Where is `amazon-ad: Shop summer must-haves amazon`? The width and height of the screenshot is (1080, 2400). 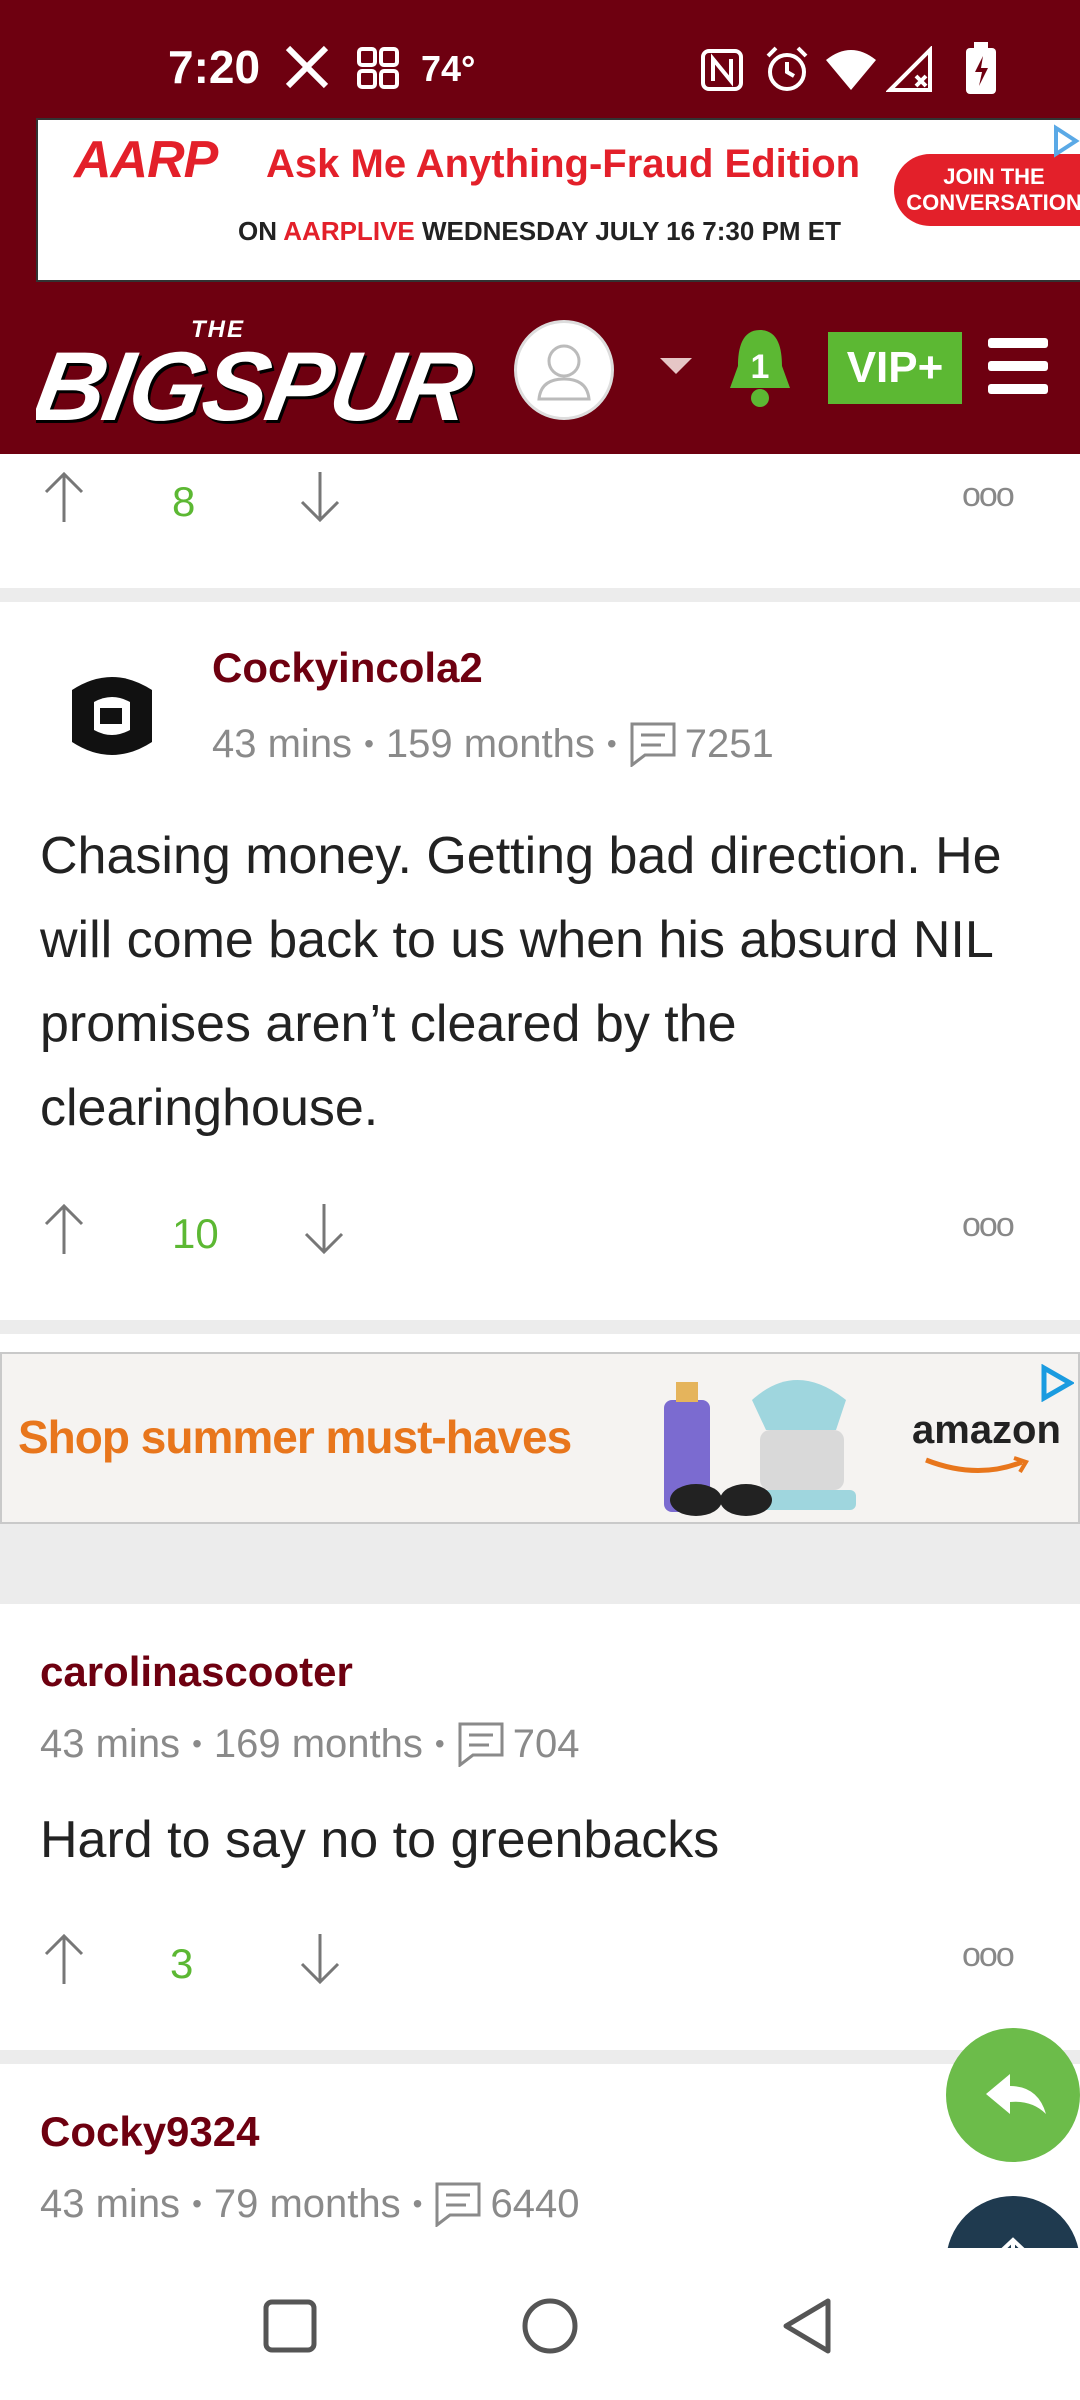
amazon-ad: Shop summer must-haves amazon is located at coordinates (540, 1438).